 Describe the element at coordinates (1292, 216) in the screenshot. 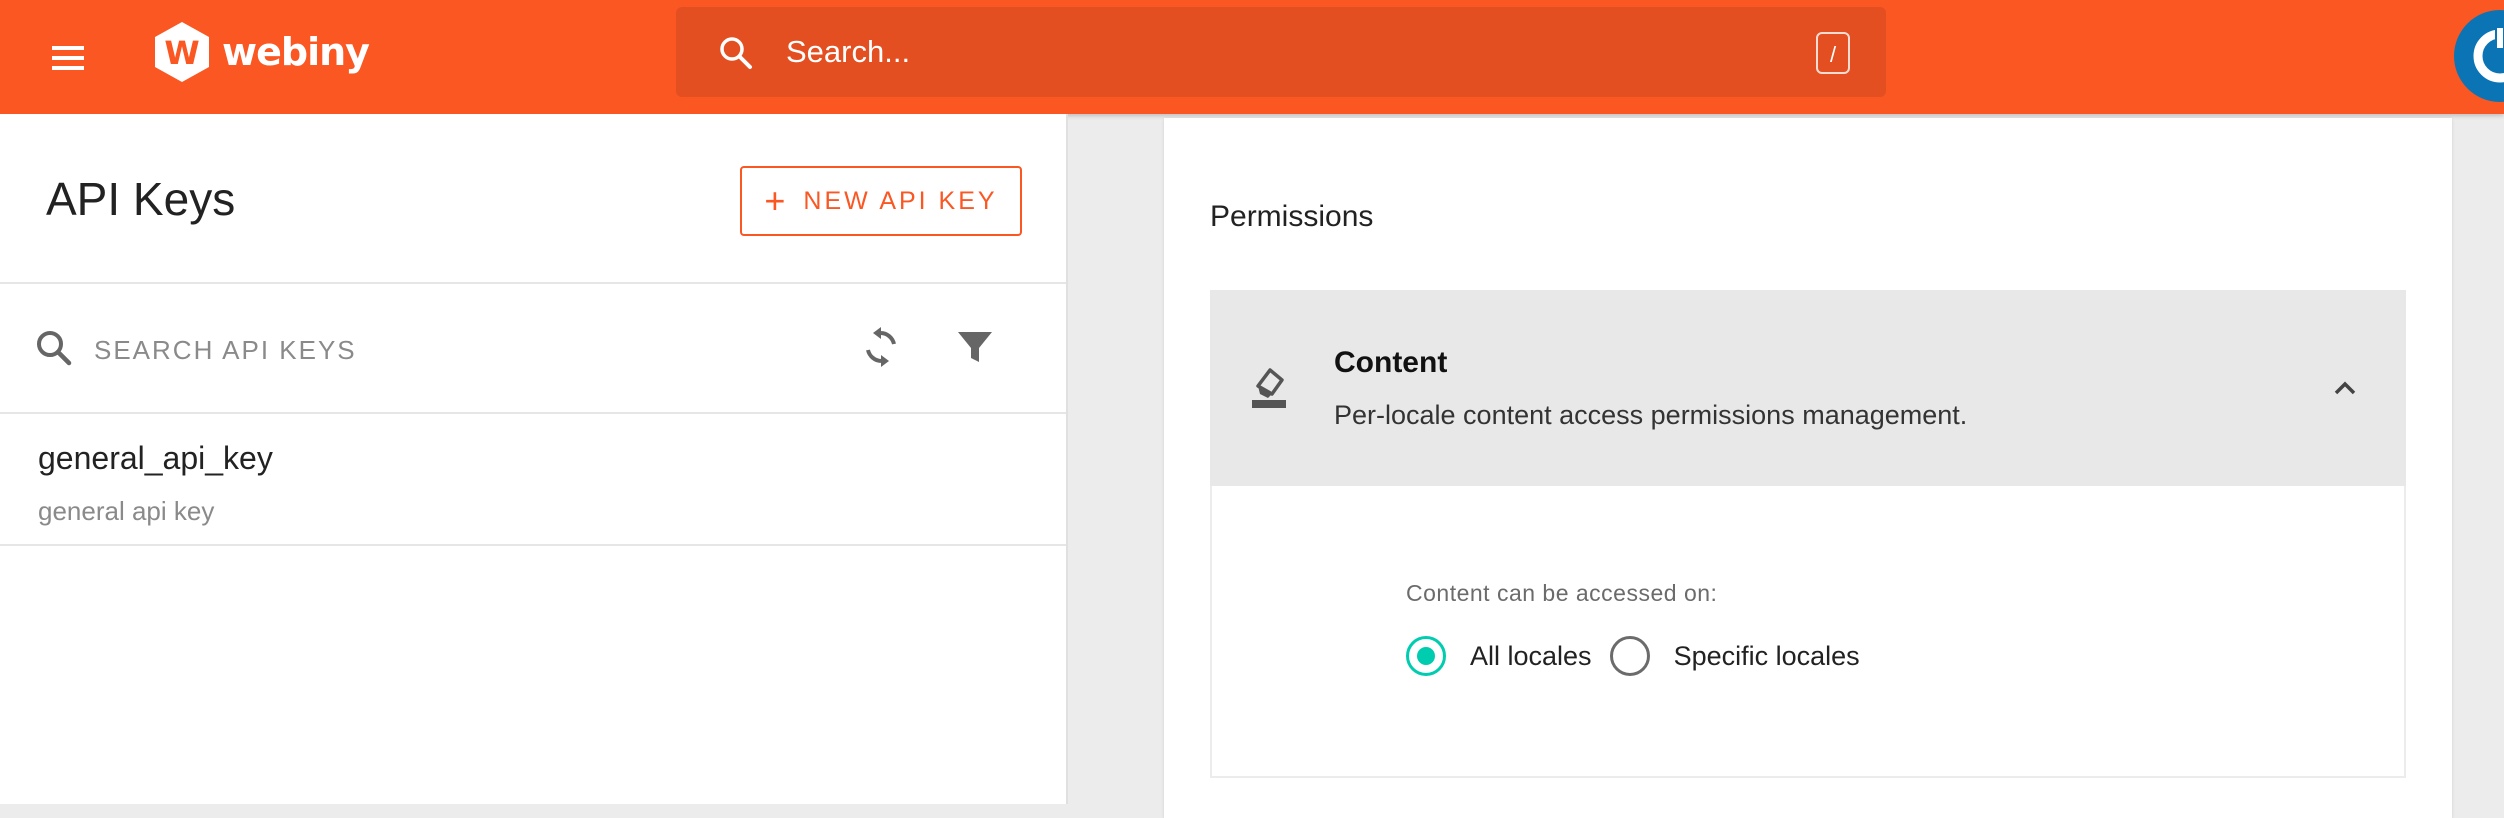

I see `permissions-title: Permissions` at that location.